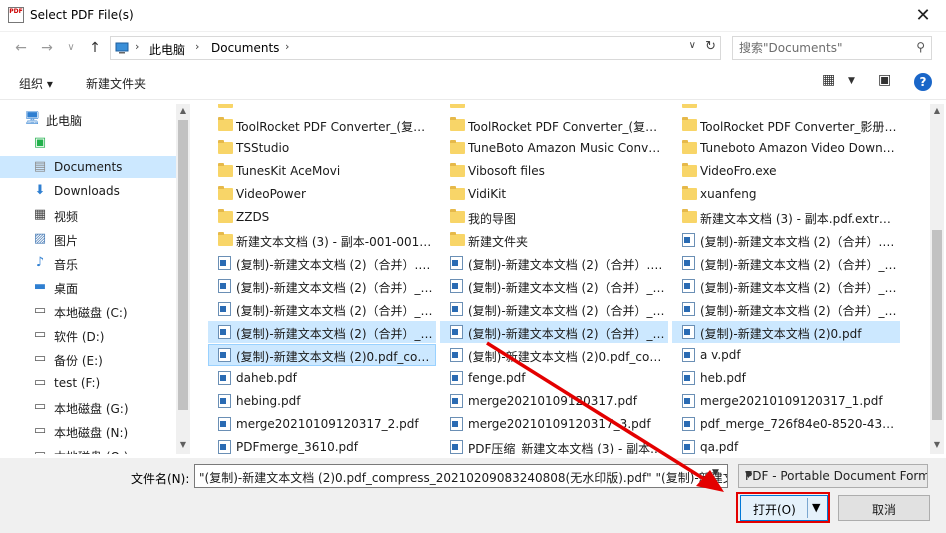  I want to click on sidebar-item-g: ▭ 本地磁盘 (G:), so click(88, 407).